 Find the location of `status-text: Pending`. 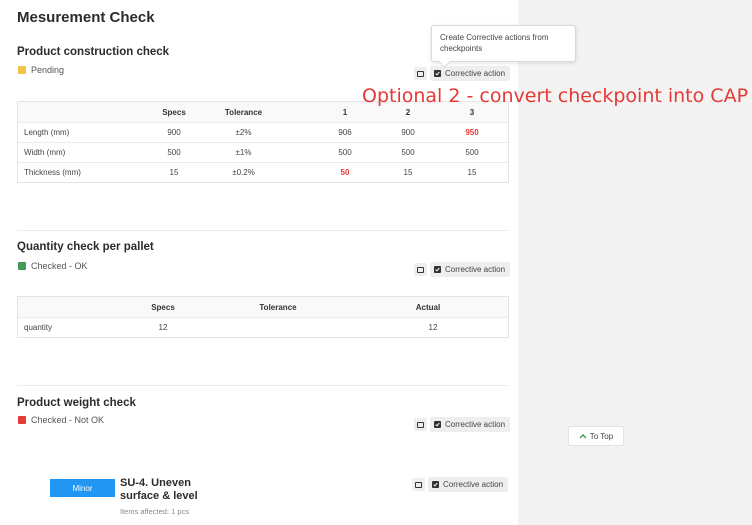

status-text: Pending is located at coordinates (48, 70).